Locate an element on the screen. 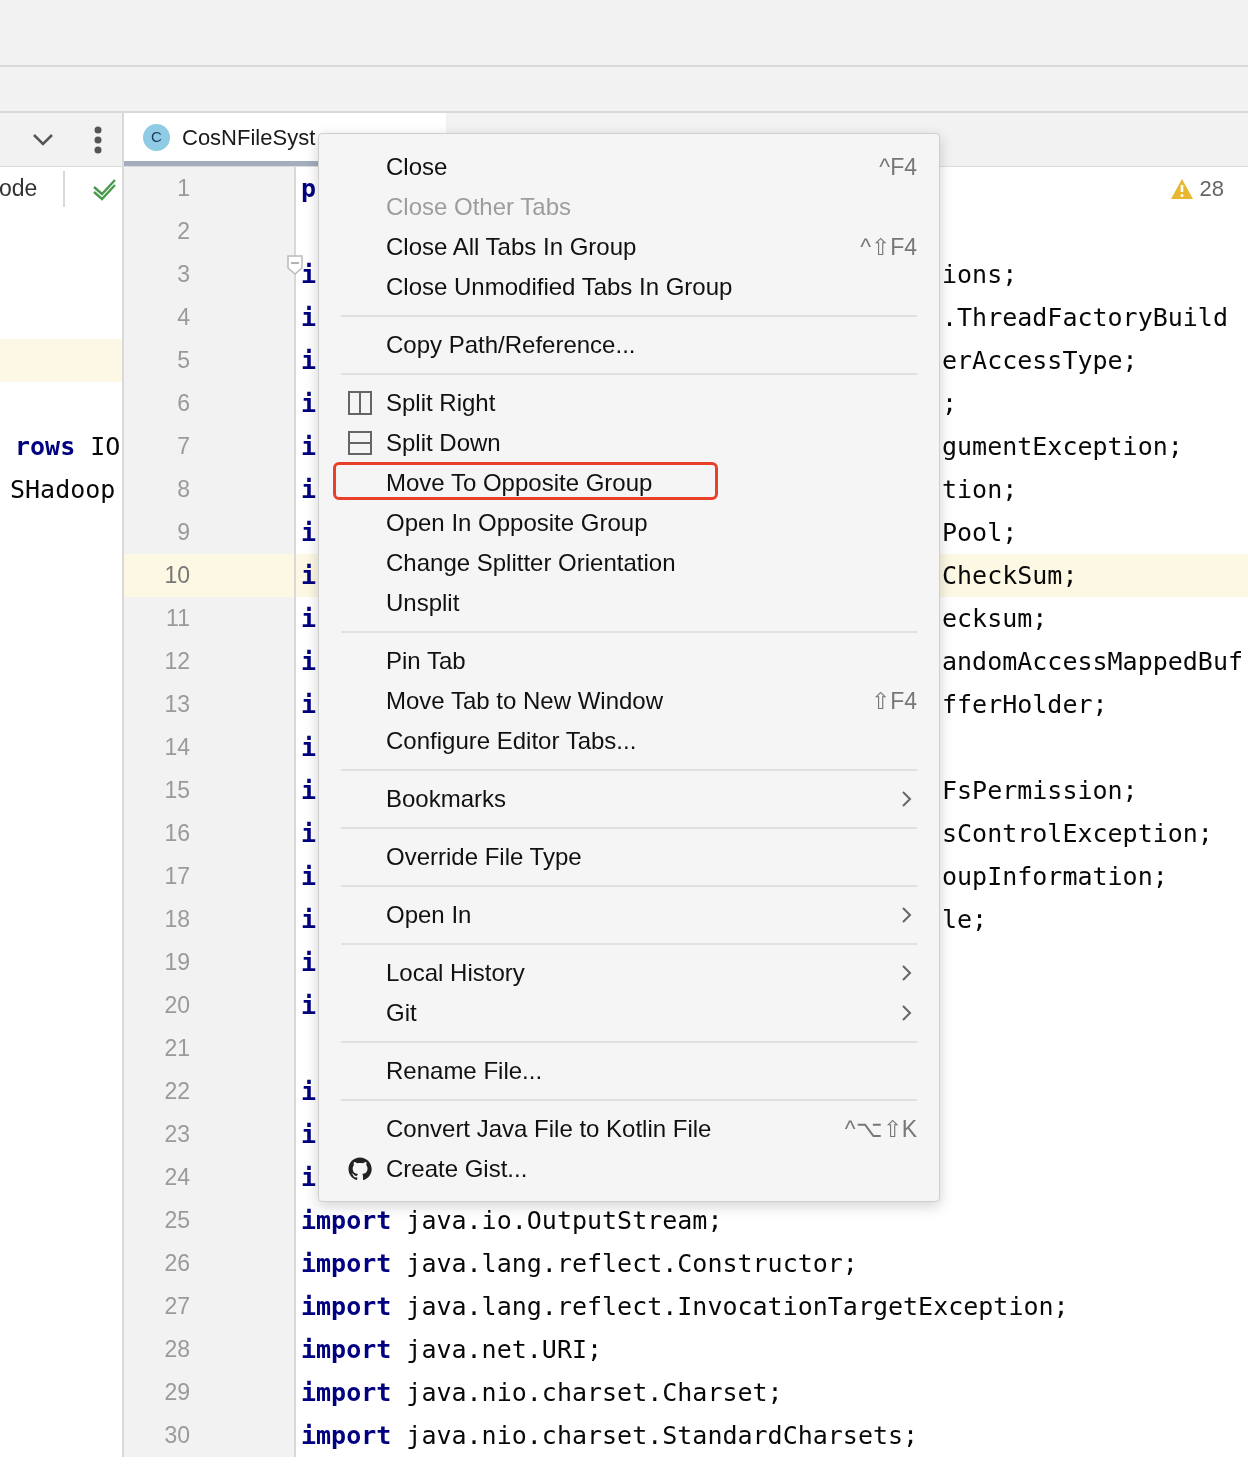 The image size is (1248, 1474). shortcut-label: ^F4 is located at coordinates (898, 167).